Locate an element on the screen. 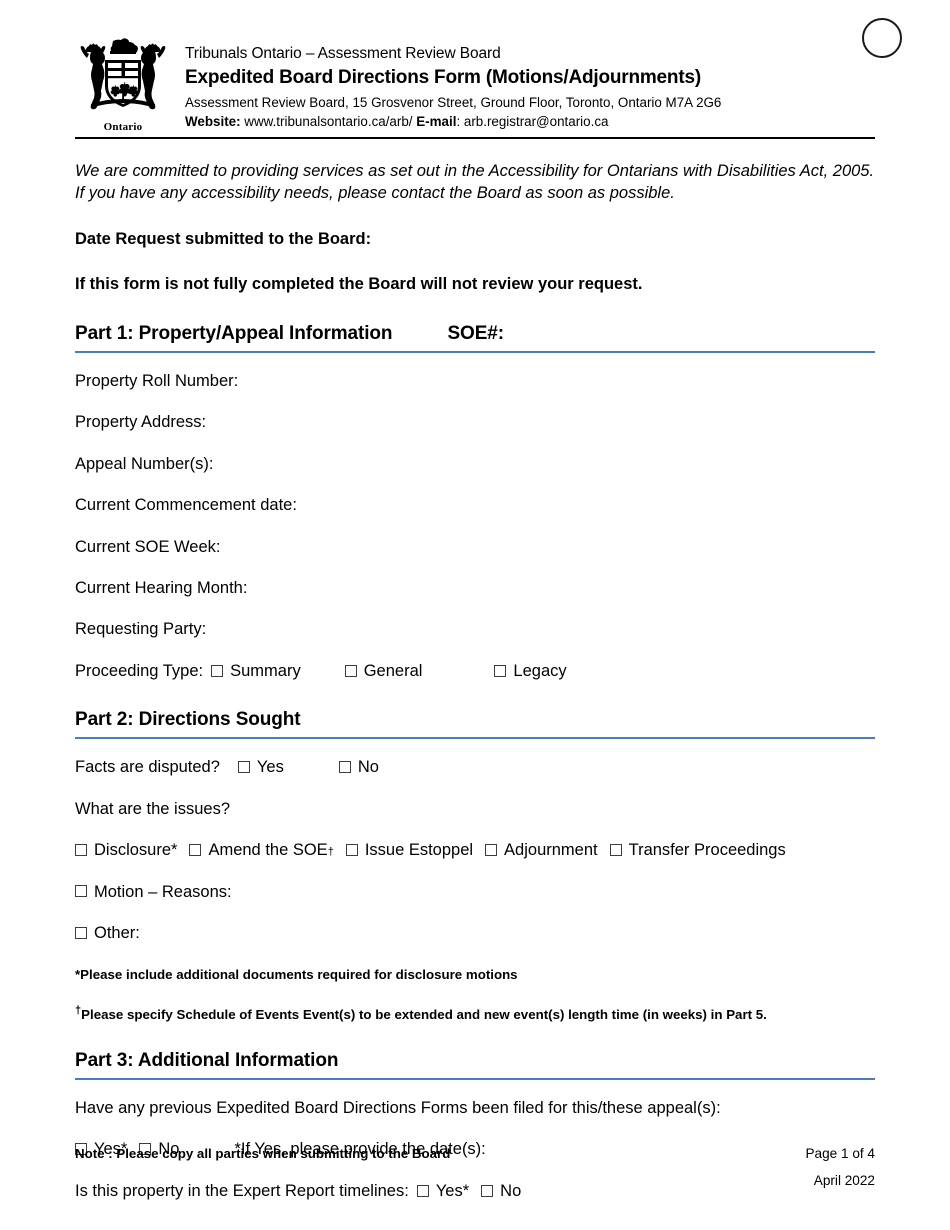  checkbox-other: Other: is located at coordinates (107, 933).